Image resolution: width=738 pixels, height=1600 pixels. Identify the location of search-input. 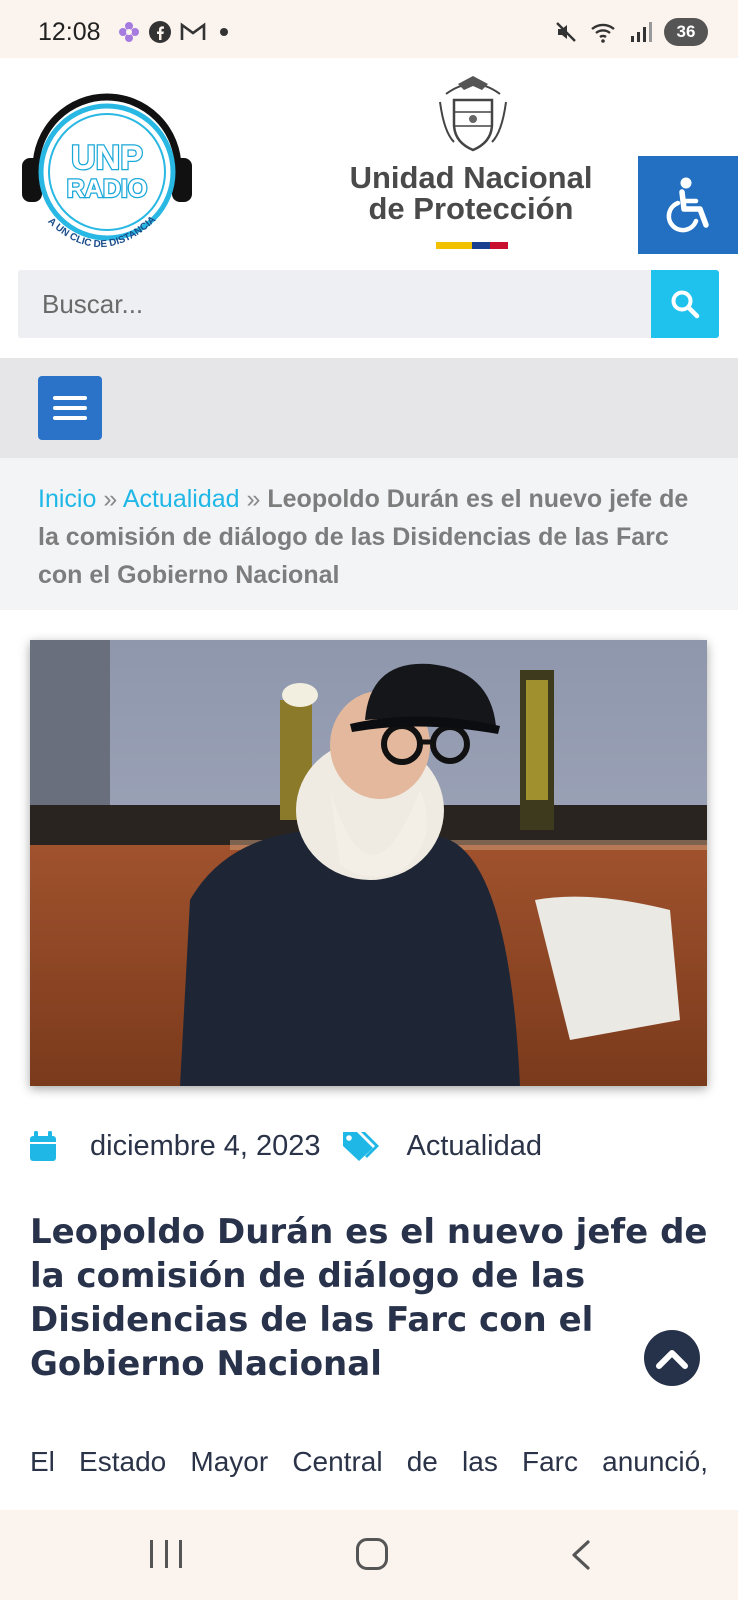
(334, 304).